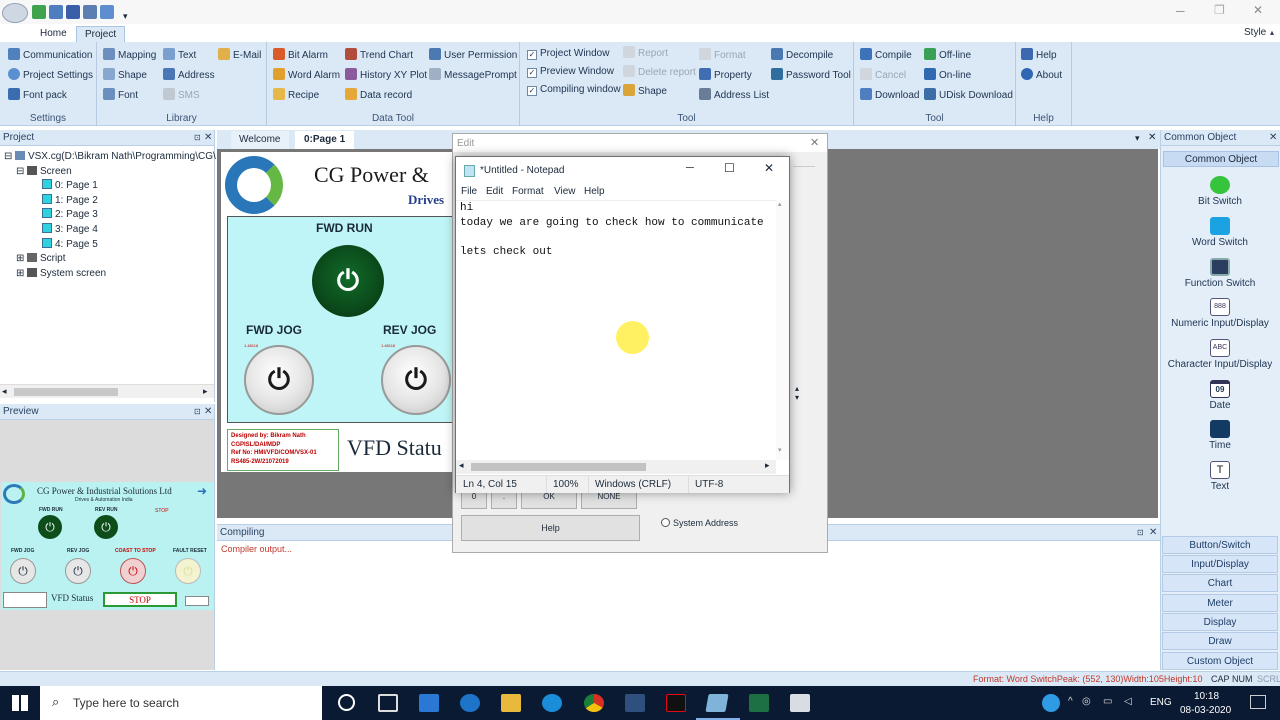 The image size is (1280, 720). I want to click on report-button: Report, so click(645, 54).